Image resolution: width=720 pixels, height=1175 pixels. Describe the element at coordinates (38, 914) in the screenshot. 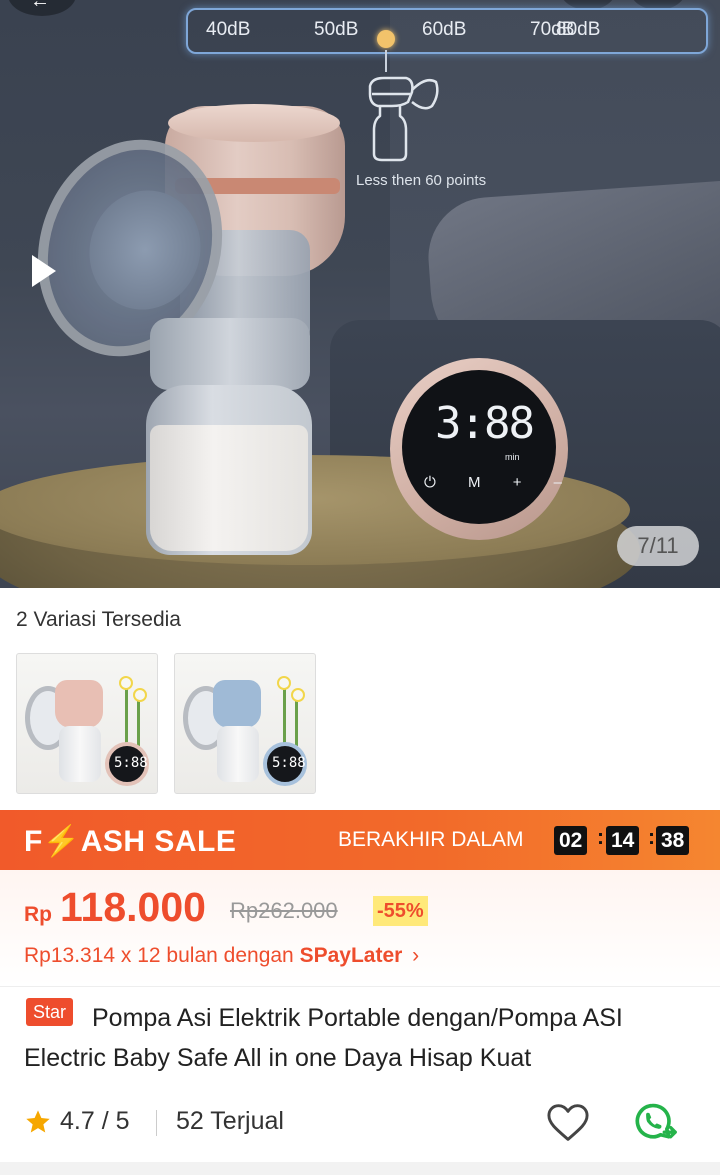

I see `price-currency: Rp` at that location.